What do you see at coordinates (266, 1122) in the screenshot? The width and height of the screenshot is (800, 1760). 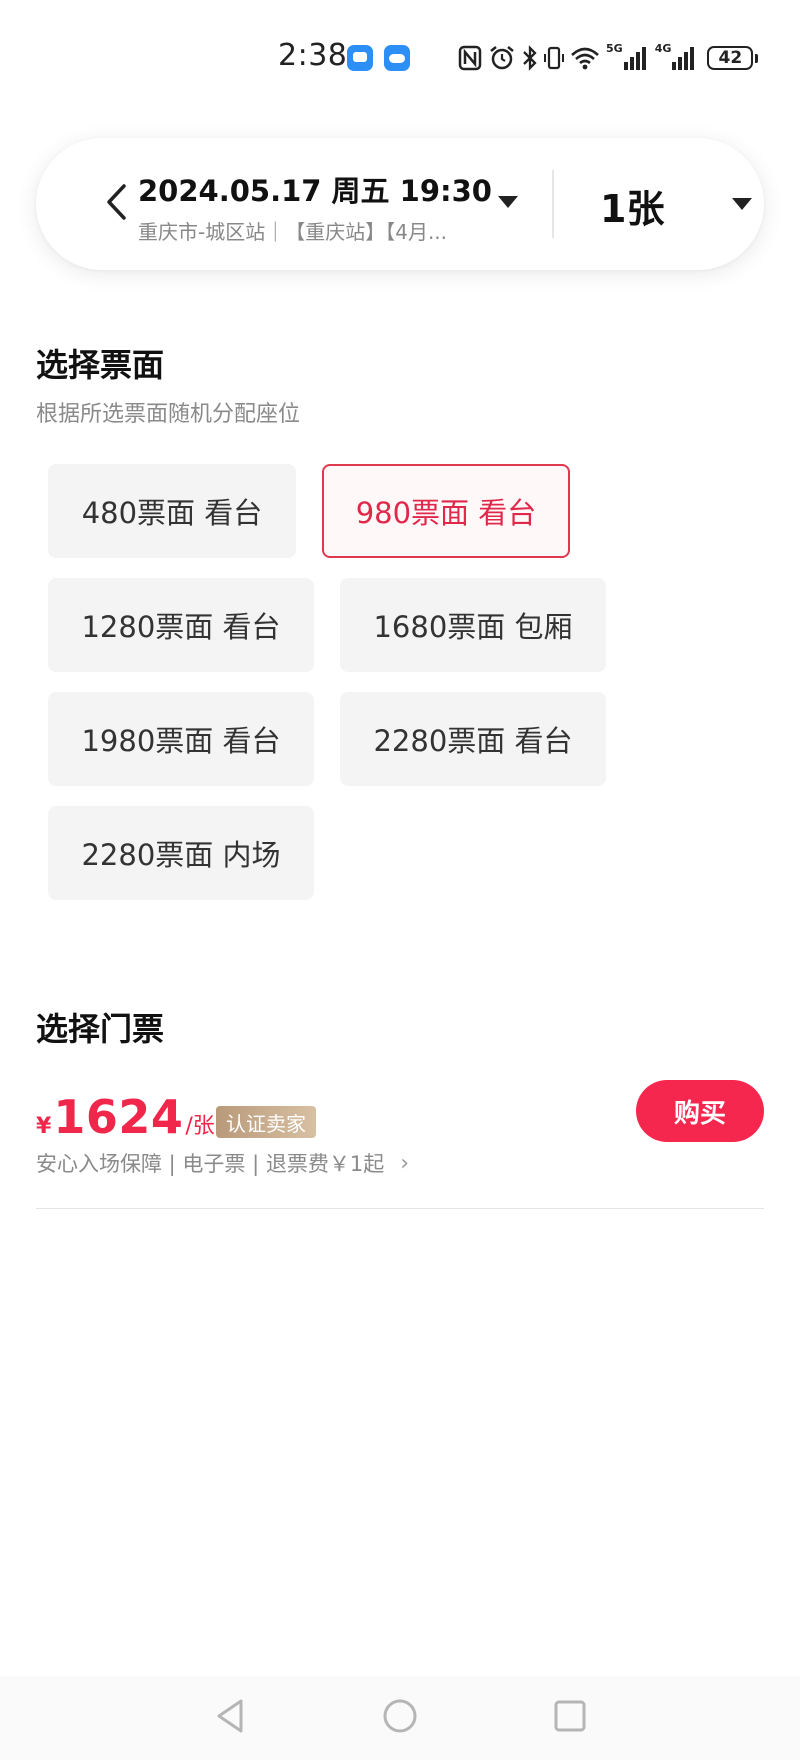 I see `verified-seller-badge: 认证卖家` at bounding box center [266, 1122].